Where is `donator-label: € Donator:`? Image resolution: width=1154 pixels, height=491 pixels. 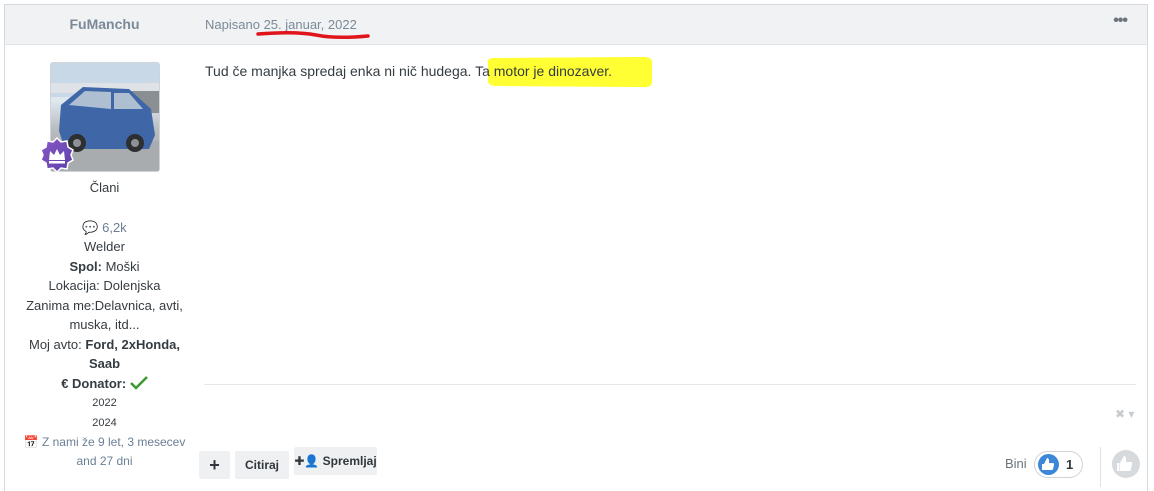
donator-label: € Donator: is located at coordinates (94, 383).